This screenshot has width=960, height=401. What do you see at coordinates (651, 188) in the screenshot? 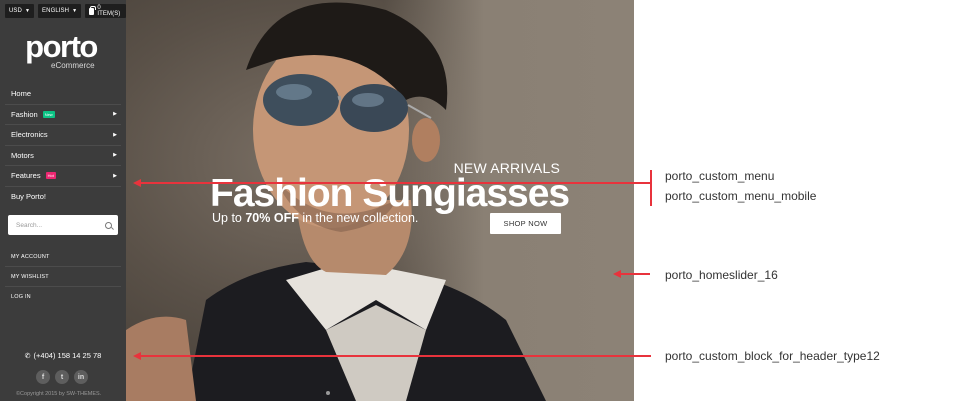
I see `annotation-bracket` at bounding box center [651, 188].